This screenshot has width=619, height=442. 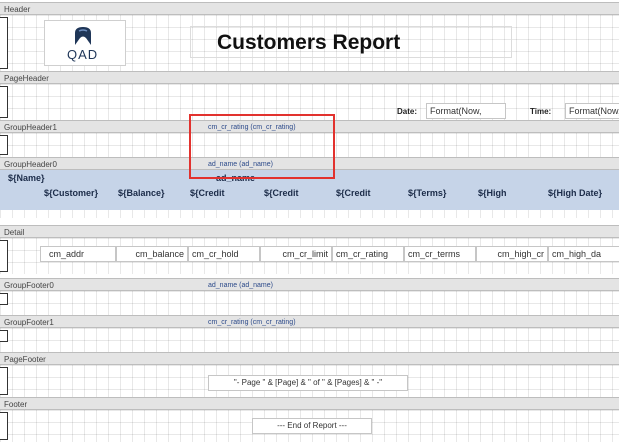 What do you see at coordinates (4, 381) in the screenshot?
I see `page-footer-ruler` at bounding box center [4, 381].